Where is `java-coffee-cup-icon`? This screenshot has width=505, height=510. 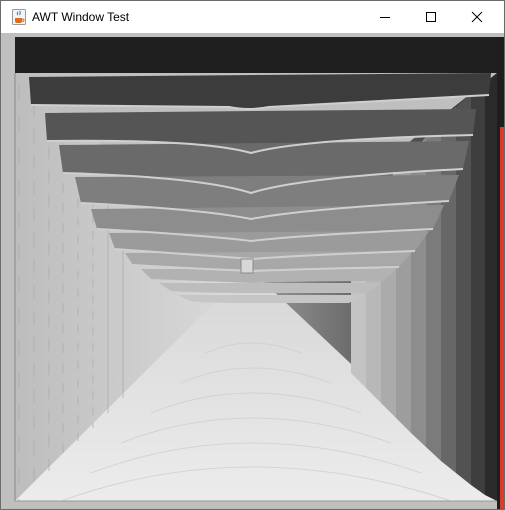 java-coffee-cup-icon is located at coordinates (19, 17).